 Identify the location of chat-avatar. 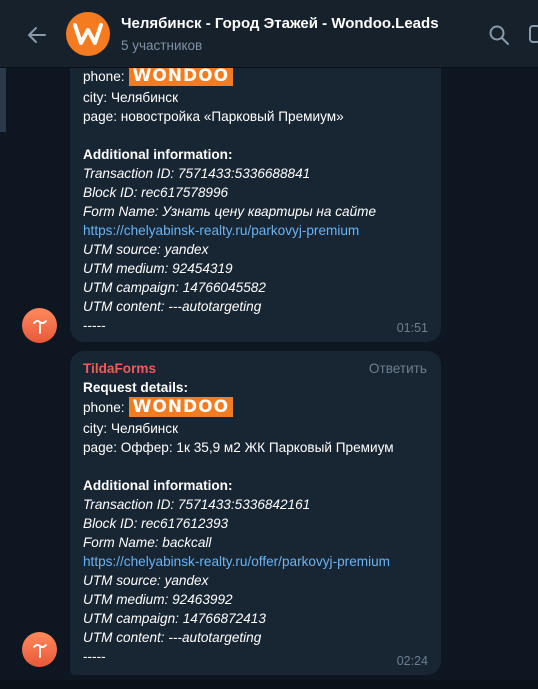
(88, 34).